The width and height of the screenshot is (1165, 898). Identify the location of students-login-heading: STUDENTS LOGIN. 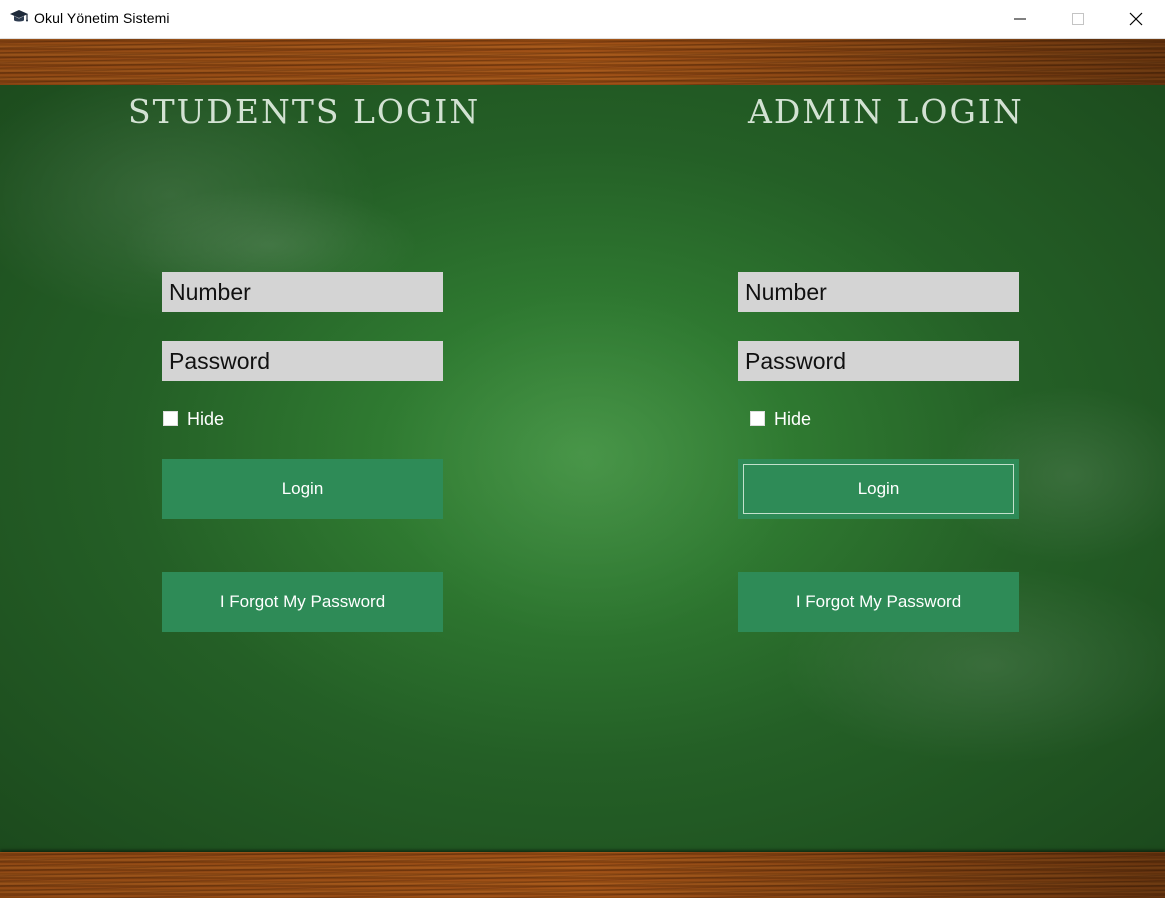
(304, 111).